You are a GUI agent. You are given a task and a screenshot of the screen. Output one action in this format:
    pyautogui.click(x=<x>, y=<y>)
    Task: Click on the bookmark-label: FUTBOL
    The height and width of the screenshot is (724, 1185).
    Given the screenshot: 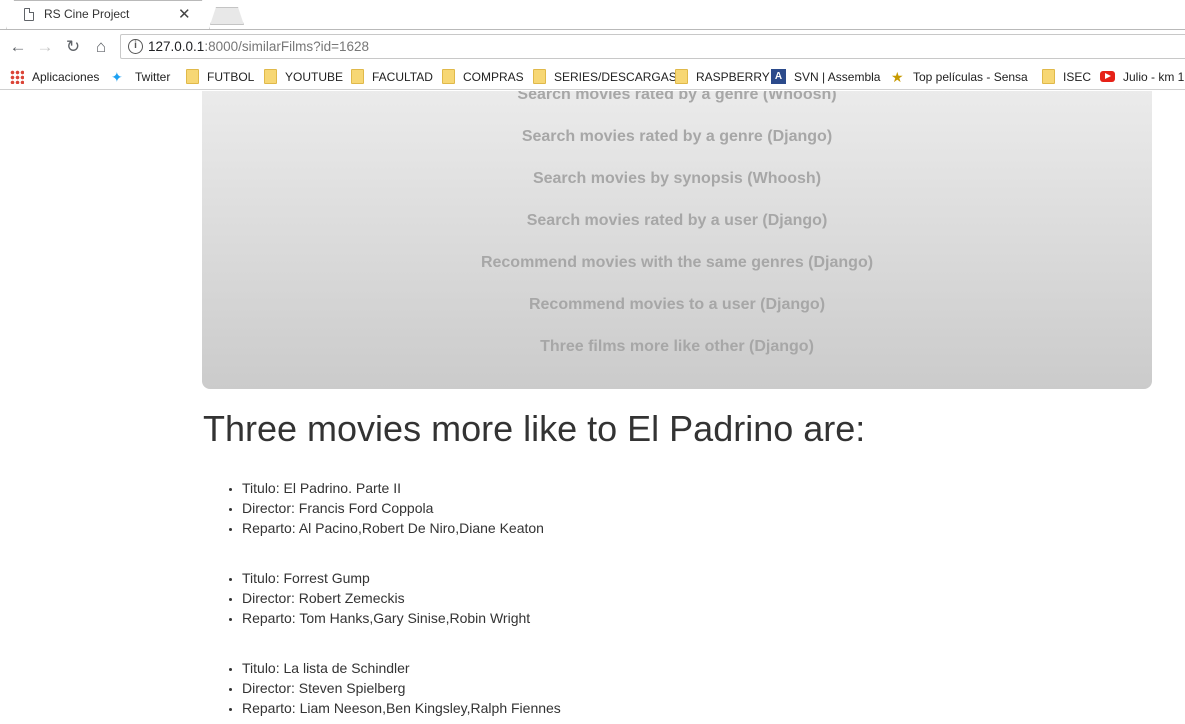 What is the action you would take?
    pyautogui.click(x=231, y=77)
    